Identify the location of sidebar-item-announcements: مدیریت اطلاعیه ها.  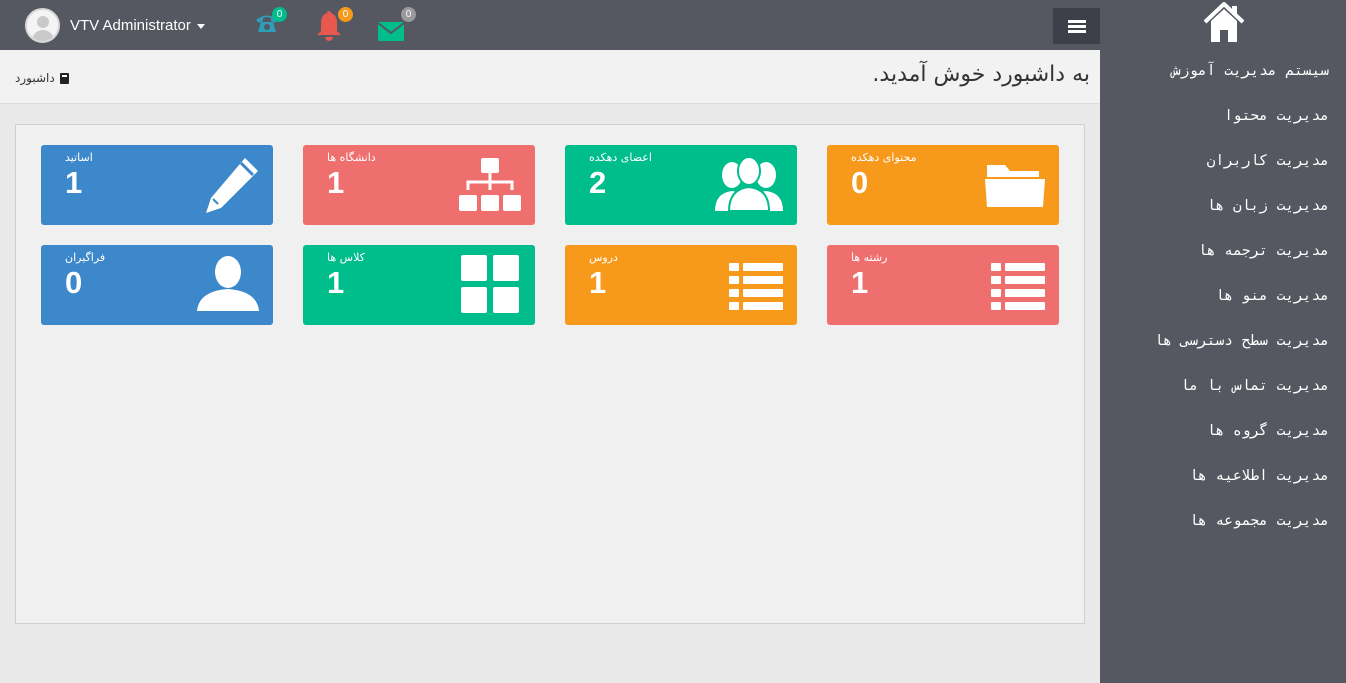
(1241, 476).